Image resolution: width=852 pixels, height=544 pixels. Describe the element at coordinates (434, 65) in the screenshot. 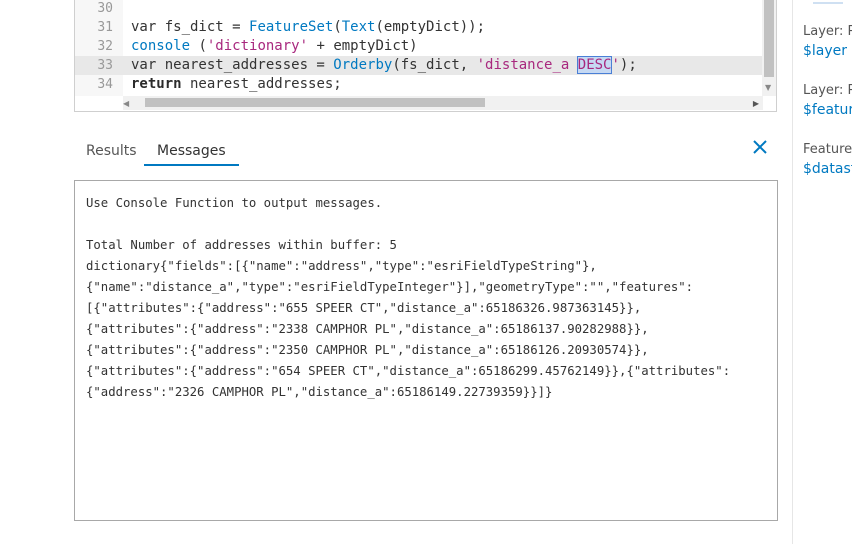

I see `code-token: (fs_dict,` at that location.